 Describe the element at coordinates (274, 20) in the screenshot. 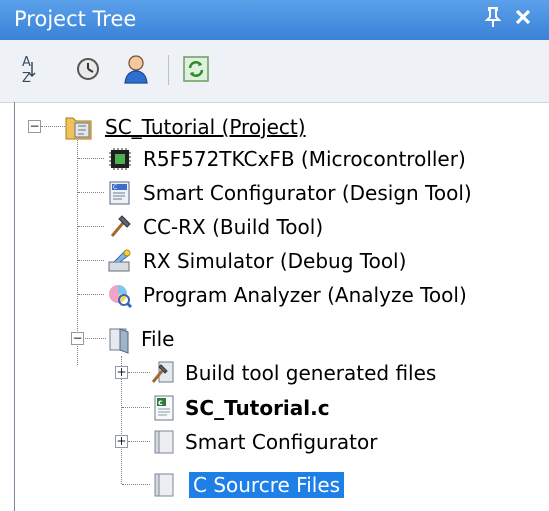

I see `title-bar: Project Tree` at that location.